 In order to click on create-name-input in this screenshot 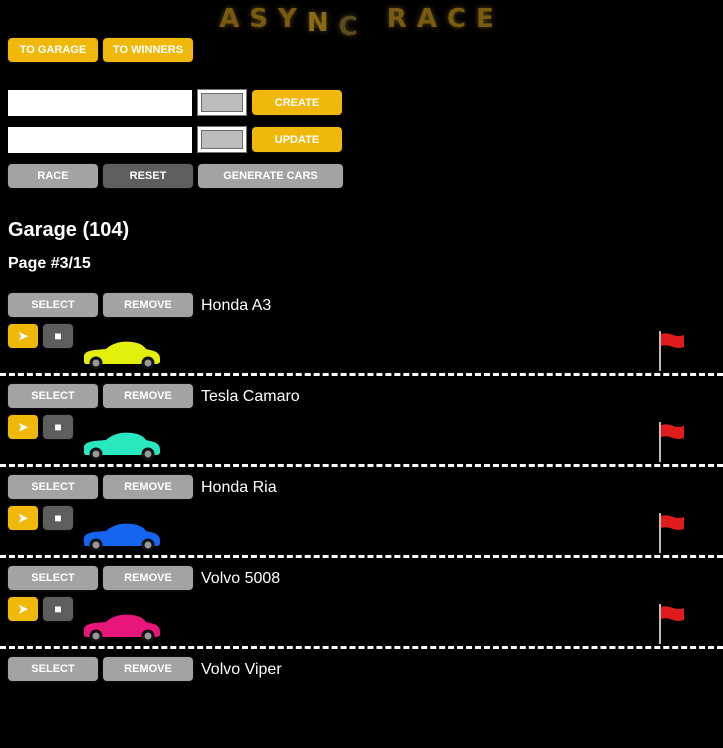, I will do `click(100, 103)`.